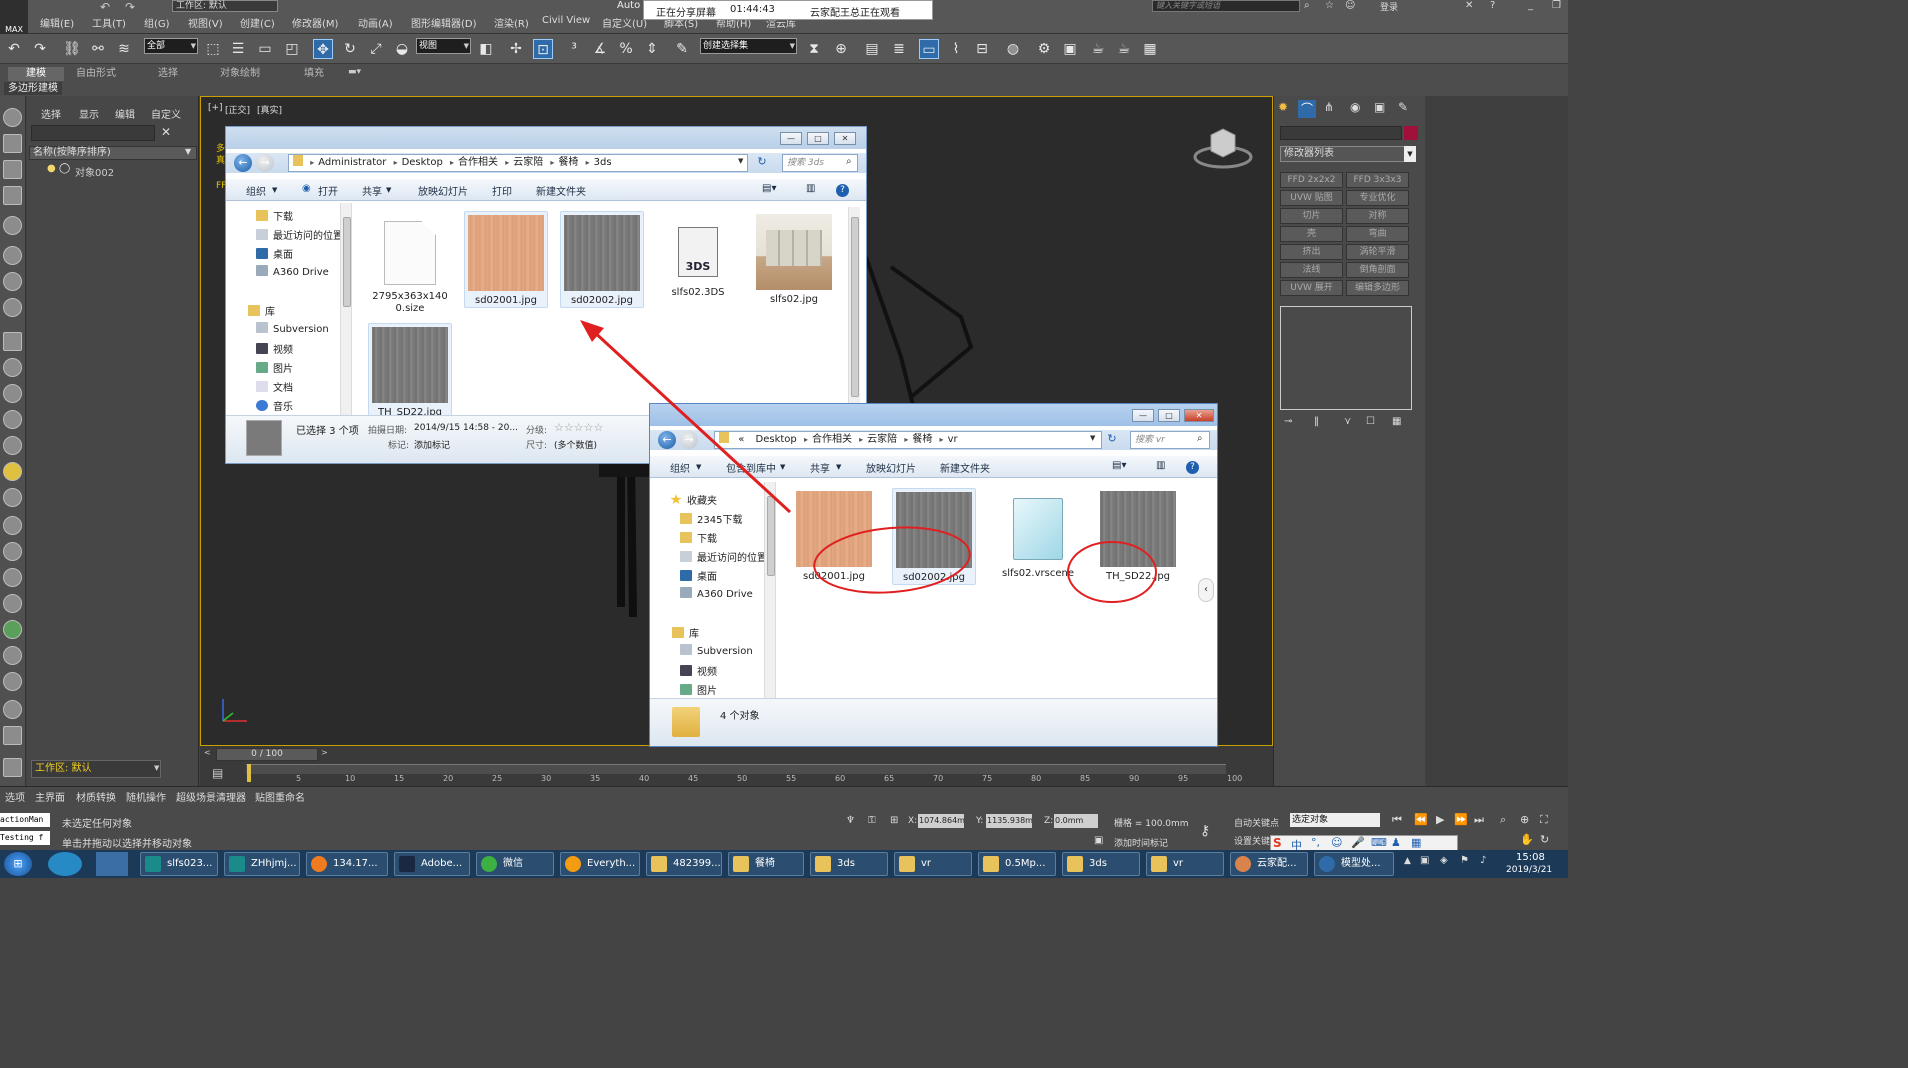 Image resolution: width=1908 pixels, height=1068 pixels. I want to click on help-icon: ?, so click(842, 190).